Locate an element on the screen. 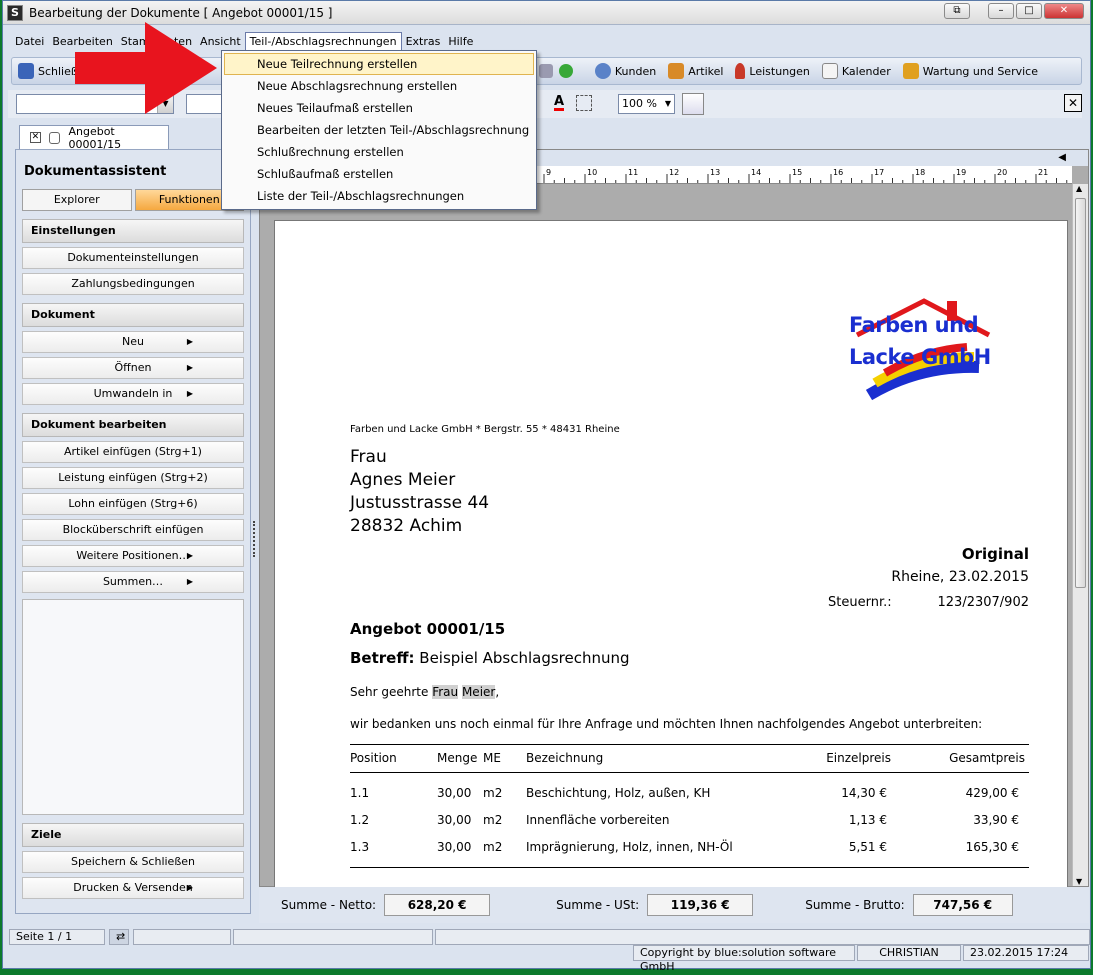  weitere-positionen-button: Weitere Positionen… ▶ is located at coordinates (133, 556).